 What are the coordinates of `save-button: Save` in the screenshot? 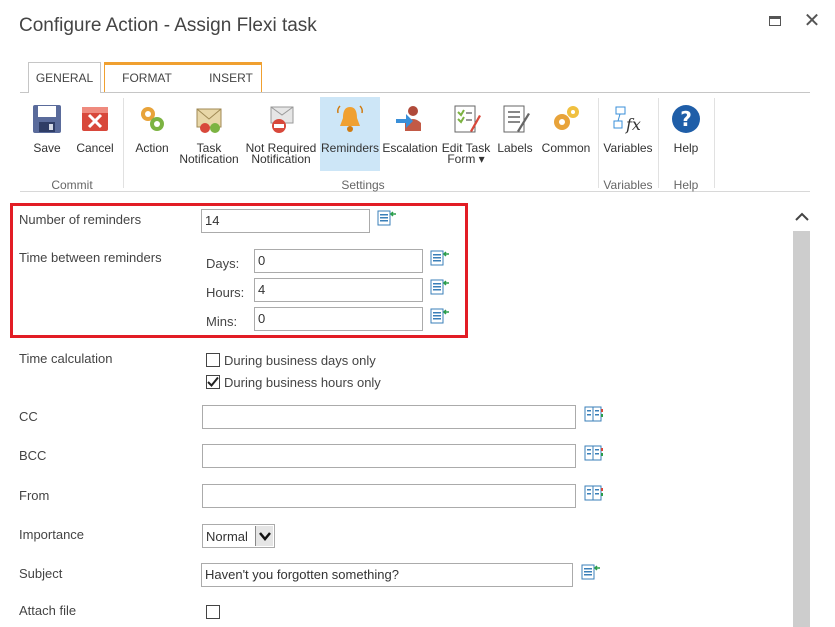 It's located at (47, 134).